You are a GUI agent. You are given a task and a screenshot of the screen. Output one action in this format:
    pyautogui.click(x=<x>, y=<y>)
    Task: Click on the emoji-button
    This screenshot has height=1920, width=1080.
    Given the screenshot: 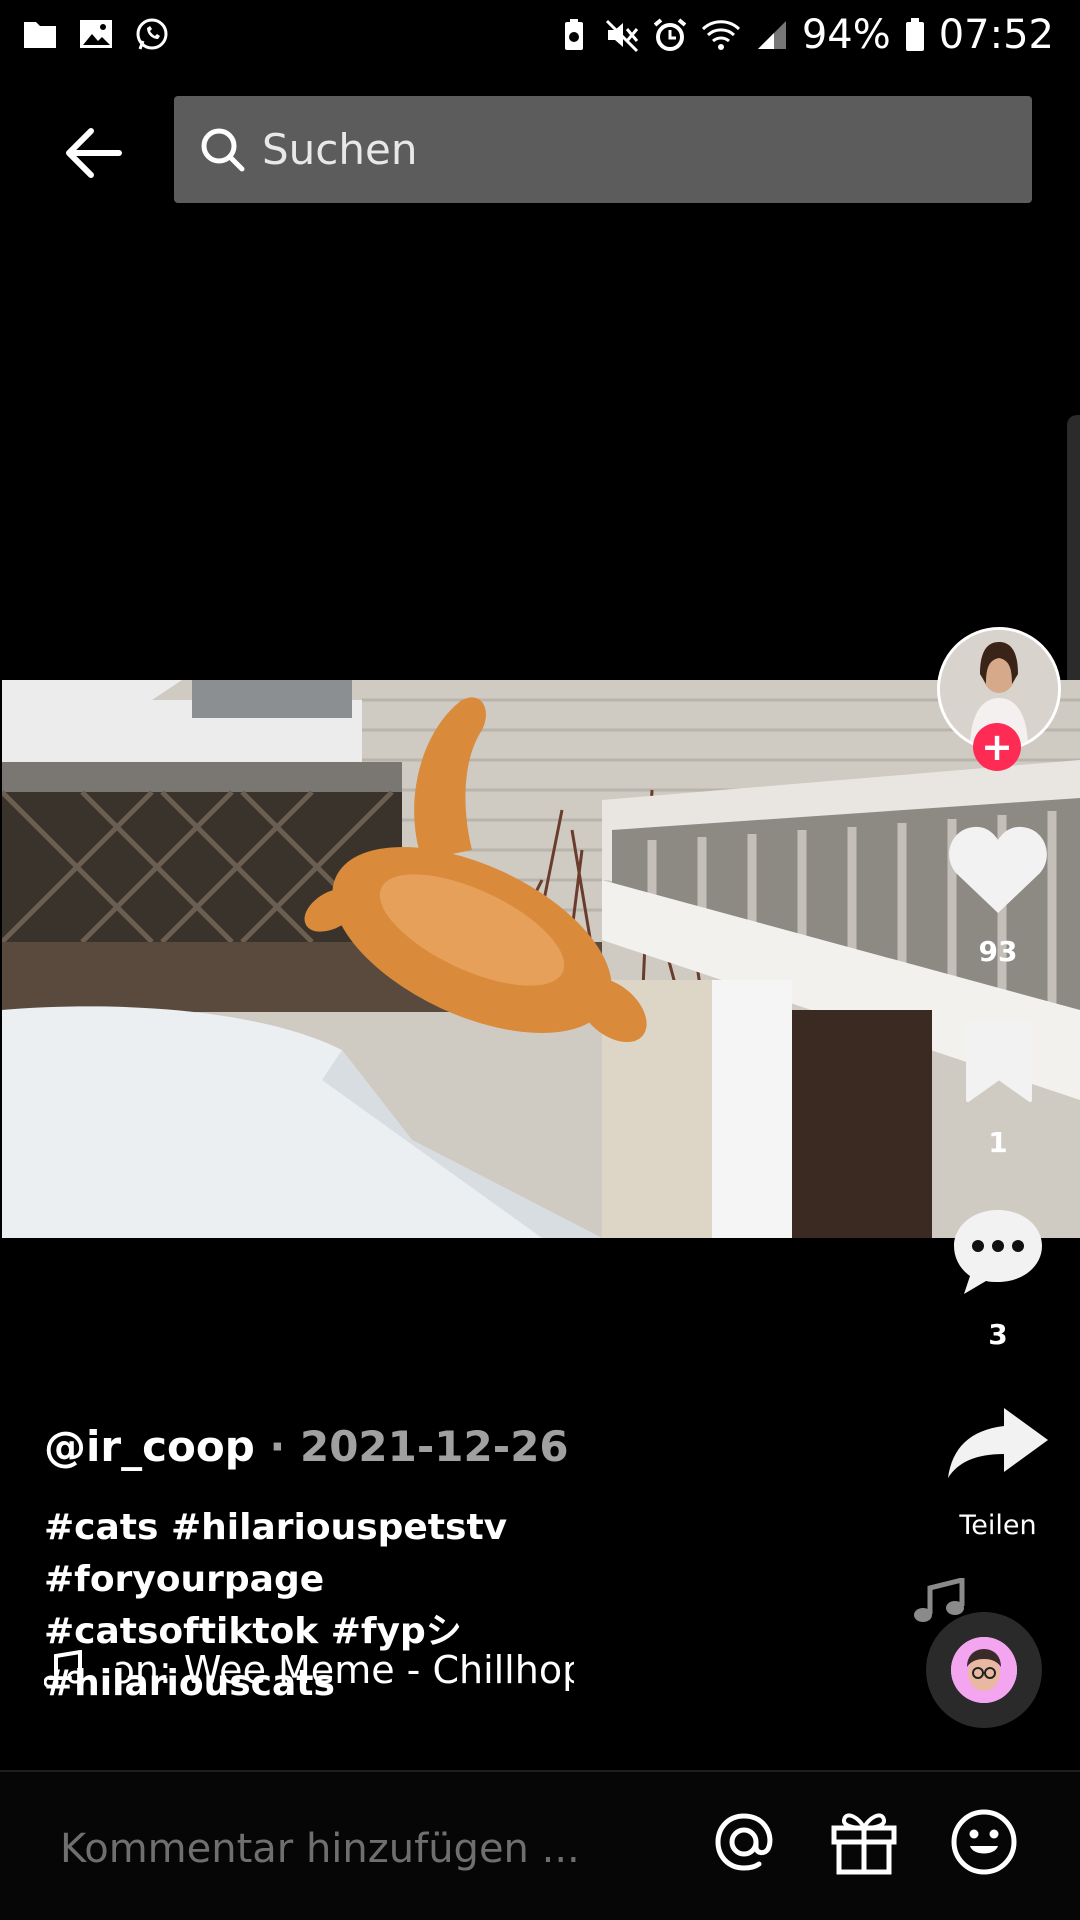 What is the action you would take?
    pyautogui.click(x=984, y=1844)
    